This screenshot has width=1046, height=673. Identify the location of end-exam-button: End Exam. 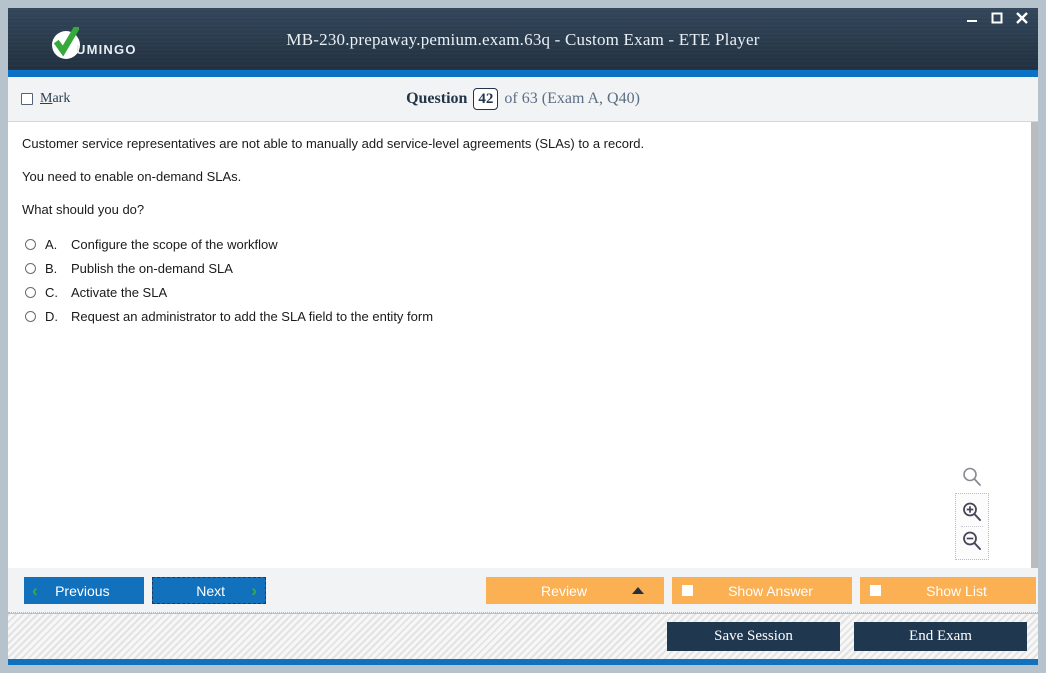
(940, 636).